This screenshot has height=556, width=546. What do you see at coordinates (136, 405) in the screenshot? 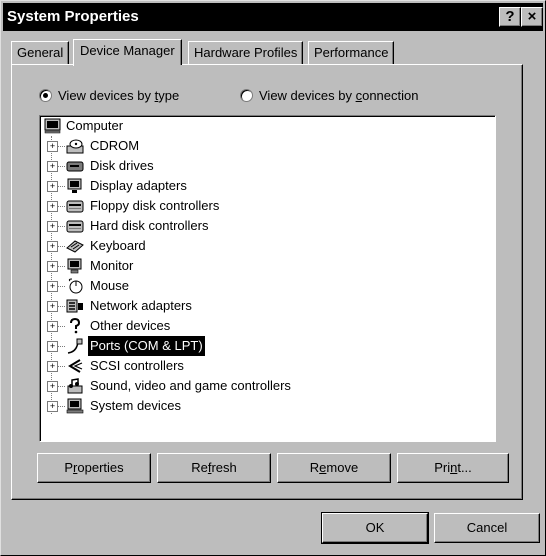
I see `tree-item-label: System devices` at bounding box center [136, 405].